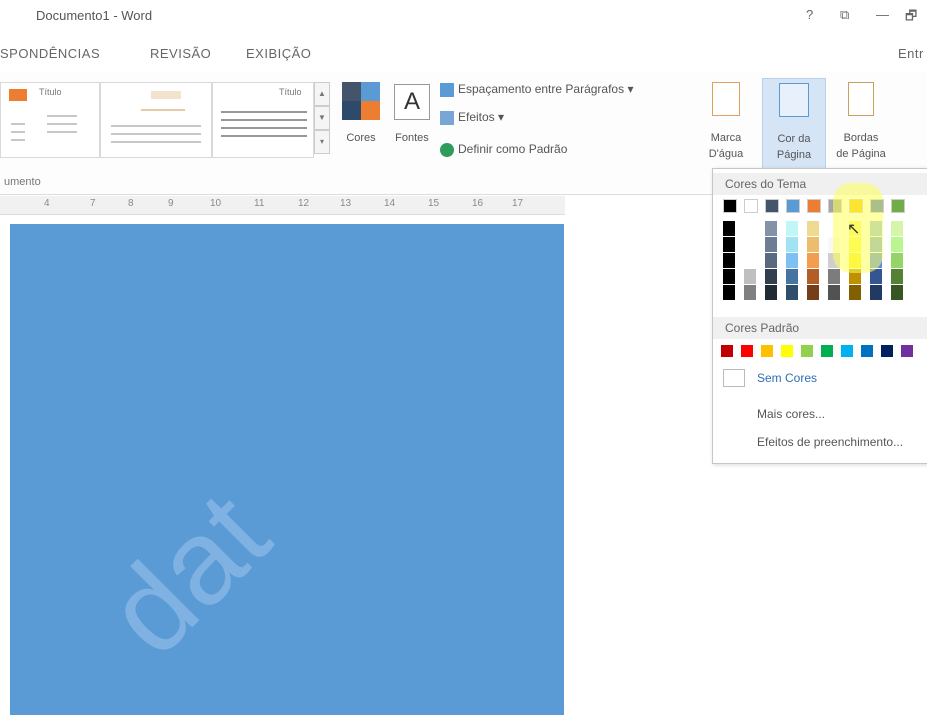 The width and height of the screenshot is (927, 715). Describe the element at coordinates (322, 118) in the screenshot. I see `gallery-scroll-down: ▼` at that location.